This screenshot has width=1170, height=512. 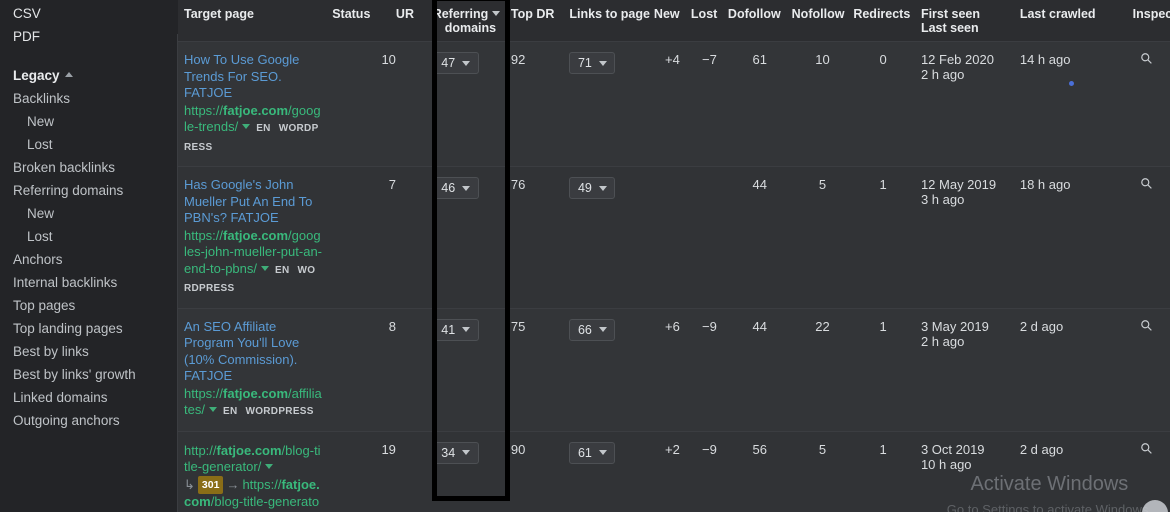 What do you see at coordinates (822, 104) in the screenshot?
I see `cell-nofollow: 10` at bounding box center [822, 104].